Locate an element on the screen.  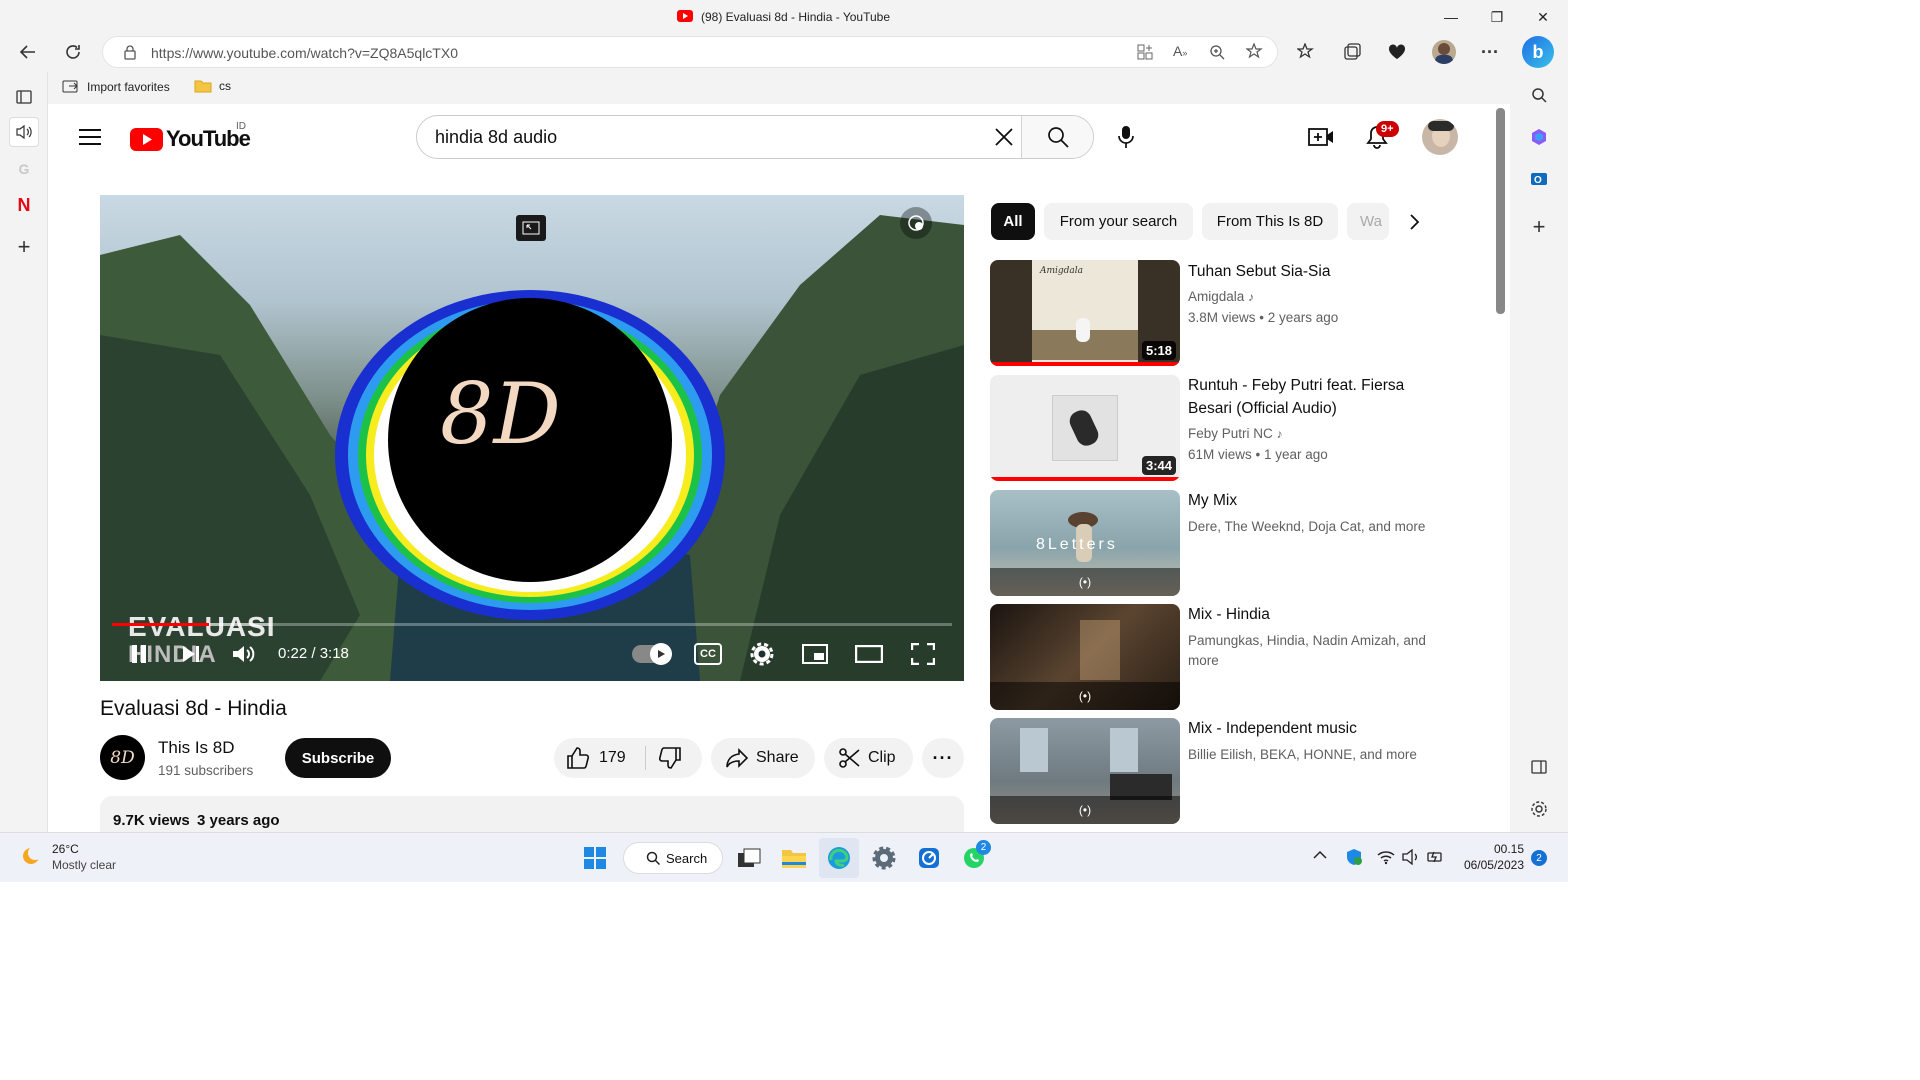
sidebar-office-icon is located at coordinates (1539, 137).